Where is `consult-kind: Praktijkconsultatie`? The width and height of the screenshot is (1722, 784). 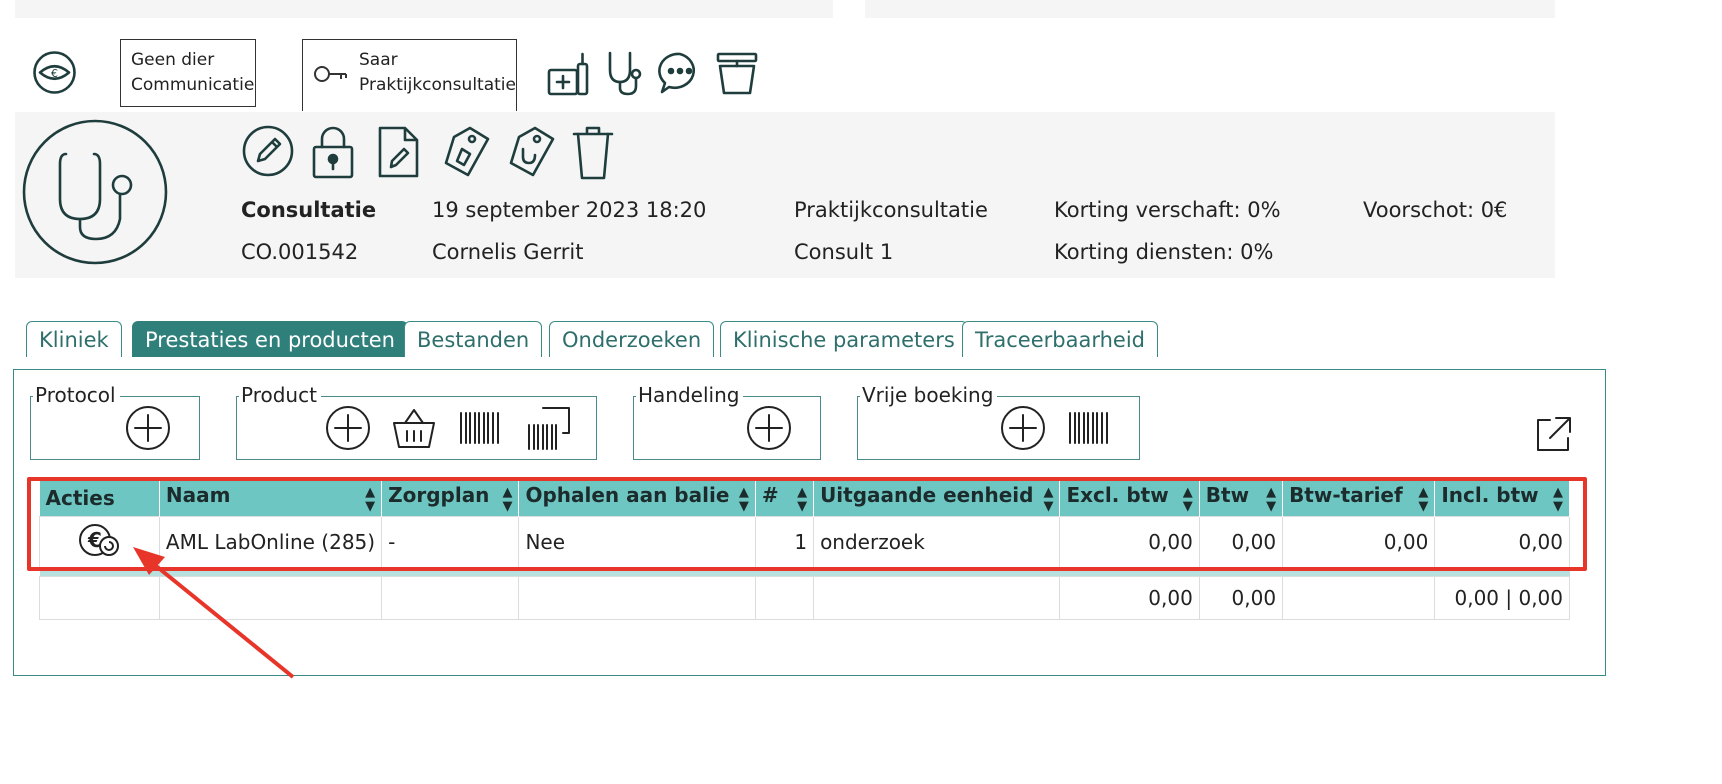 consult-kind: Praktijkconsultatie is located at coordinates (891, 210).